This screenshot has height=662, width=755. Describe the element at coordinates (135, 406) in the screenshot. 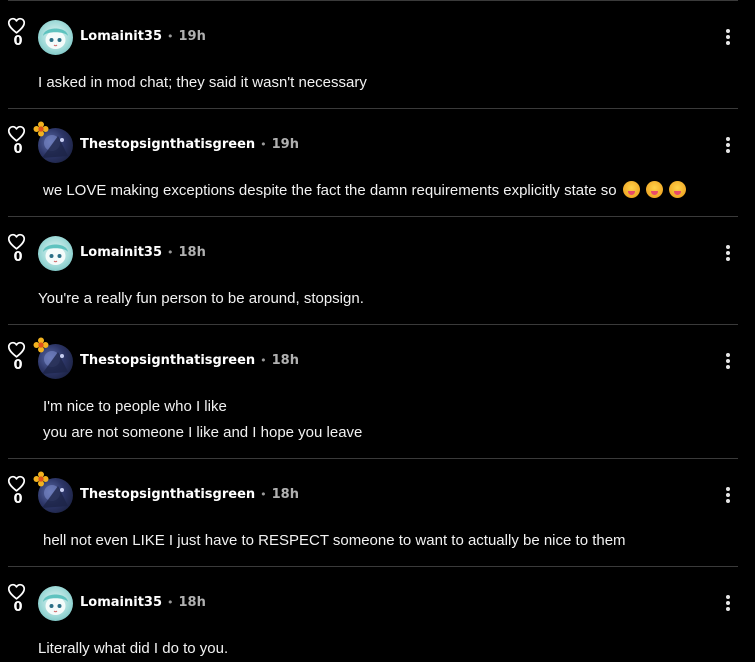

I see `comment-line: I'm nice to people who I like` at that location.